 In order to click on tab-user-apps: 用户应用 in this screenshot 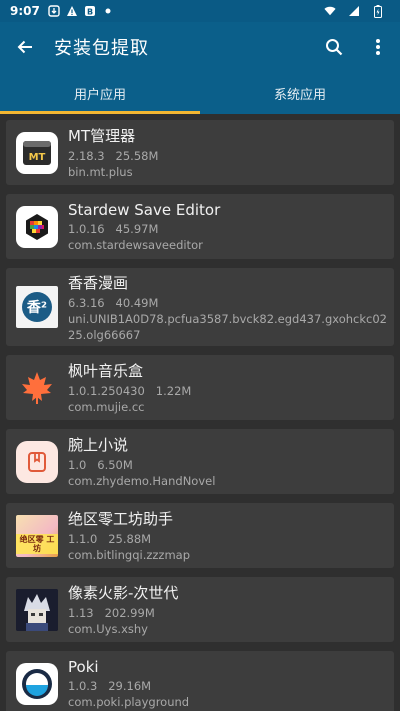, I will do `click(100, 93)`.